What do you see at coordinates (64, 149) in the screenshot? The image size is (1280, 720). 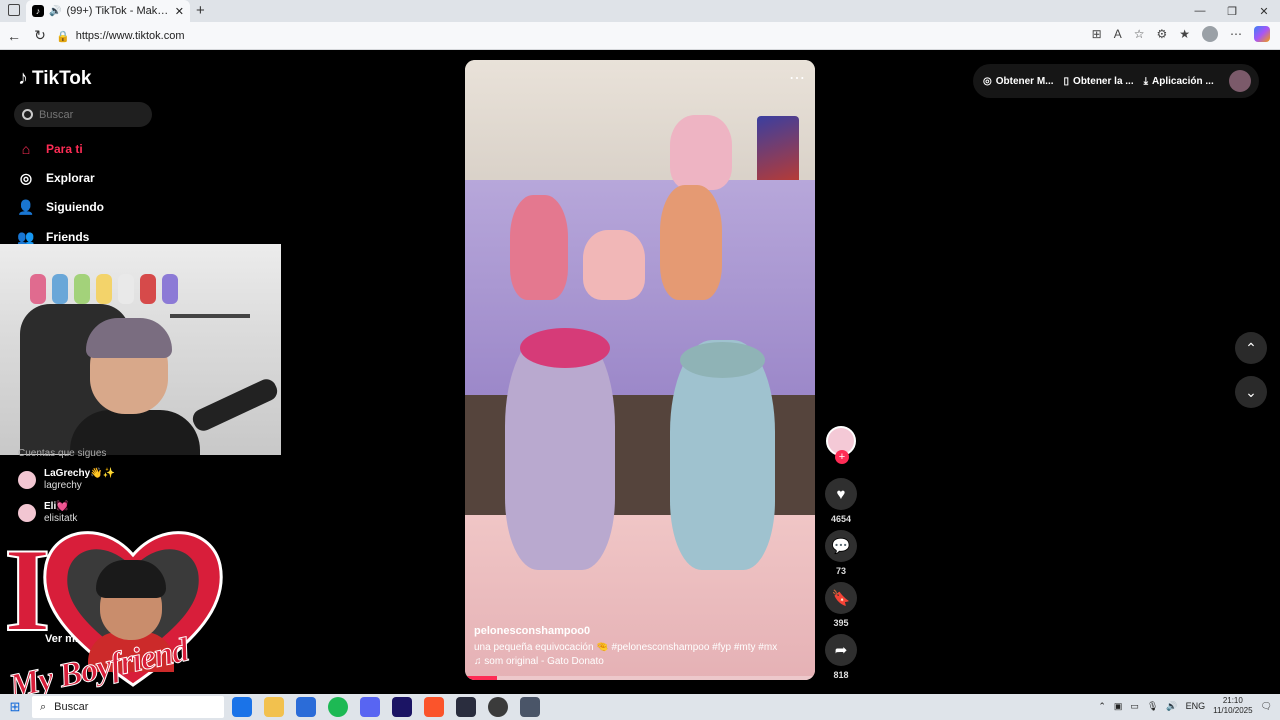 I see `menu-label: Para ti` at bounding box center [64, 149].